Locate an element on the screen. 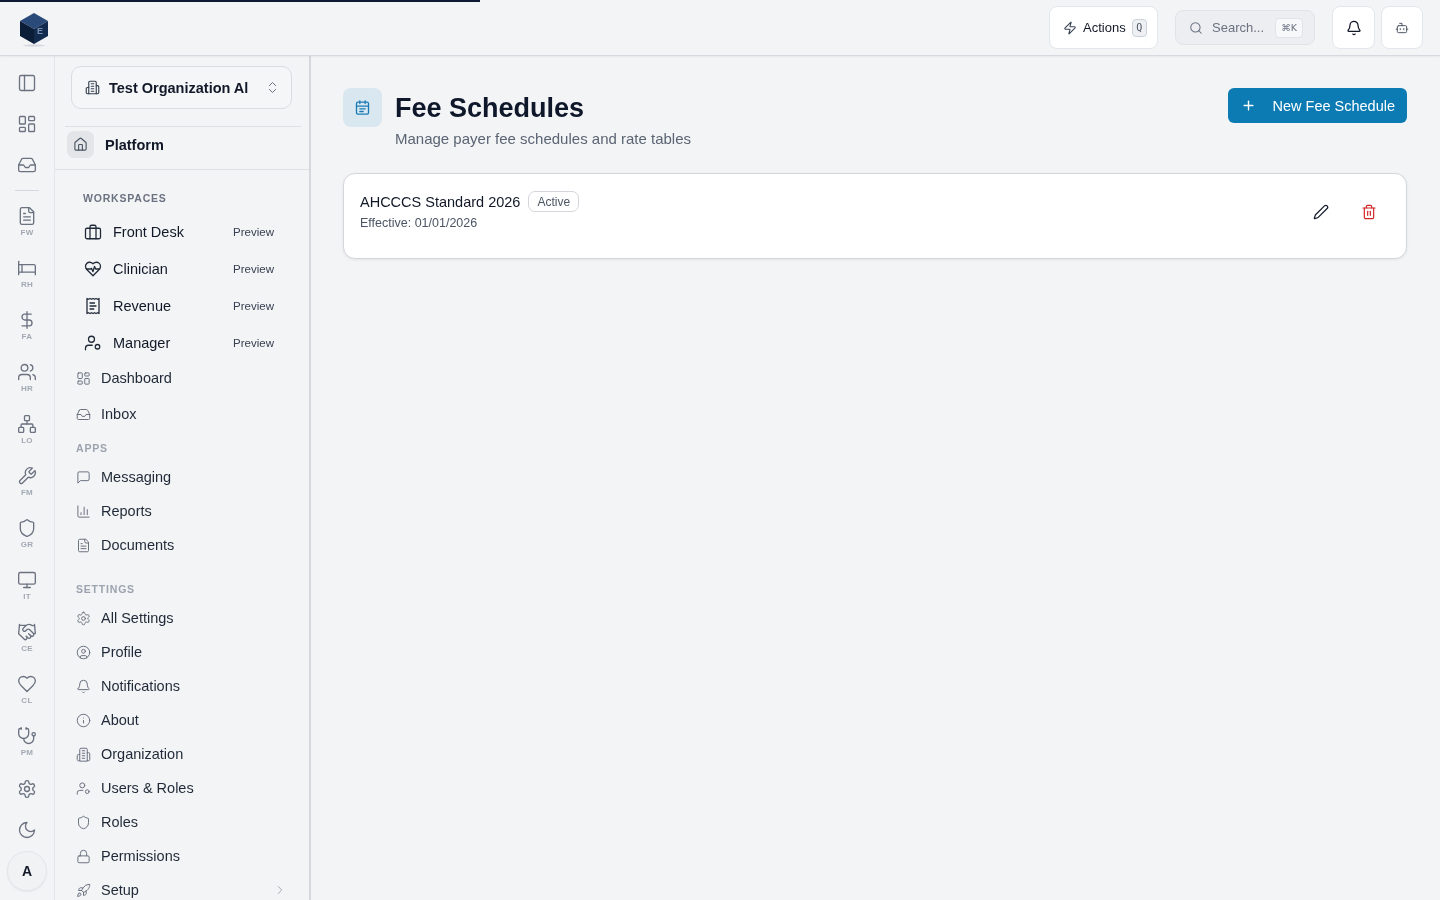  shortcut-key: ⌘K is located at coordinates (1289, 27).